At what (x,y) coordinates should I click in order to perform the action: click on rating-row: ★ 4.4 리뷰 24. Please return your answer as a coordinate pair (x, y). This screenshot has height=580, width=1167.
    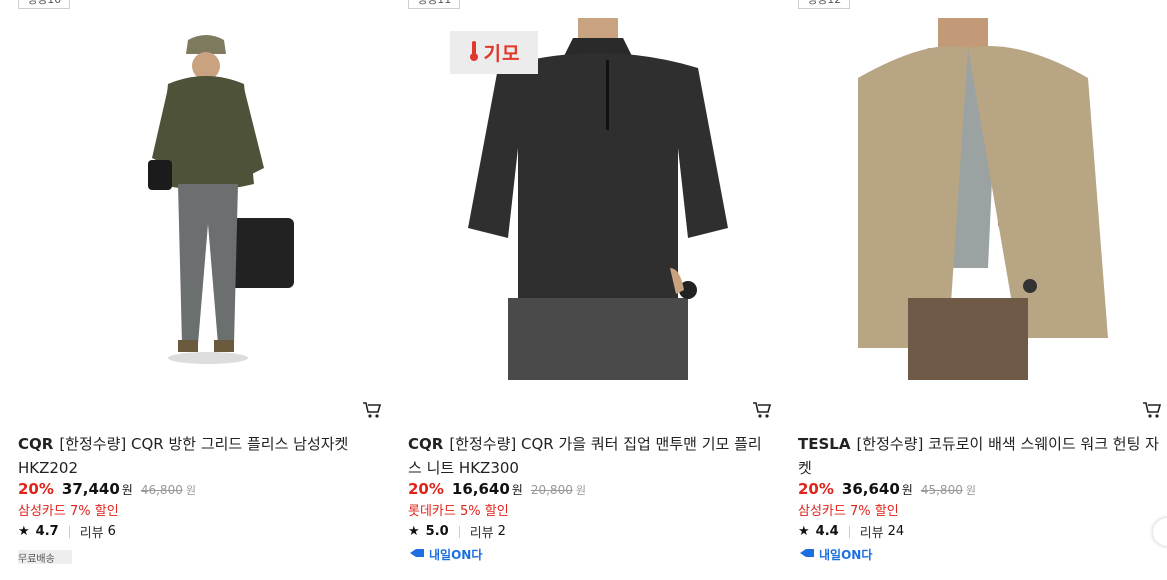
    Looking at the image, I should click on (851, 531).